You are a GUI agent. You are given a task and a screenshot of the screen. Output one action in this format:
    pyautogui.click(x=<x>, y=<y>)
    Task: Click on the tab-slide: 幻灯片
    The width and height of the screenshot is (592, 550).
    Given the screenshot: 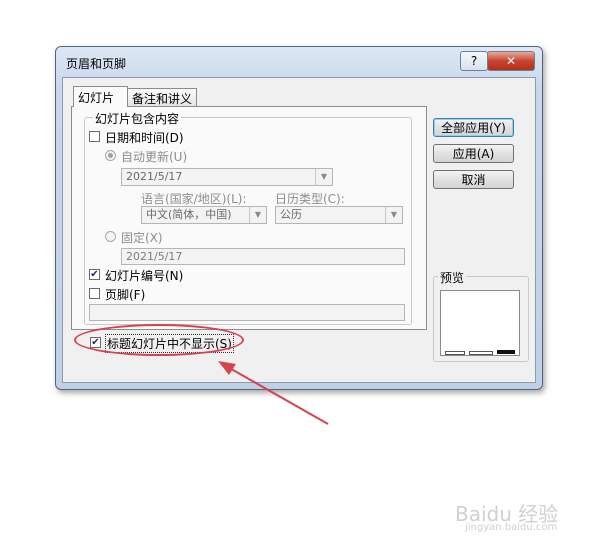 What is the action you would take?
    pyautogui.click(x=100, y=96)
    